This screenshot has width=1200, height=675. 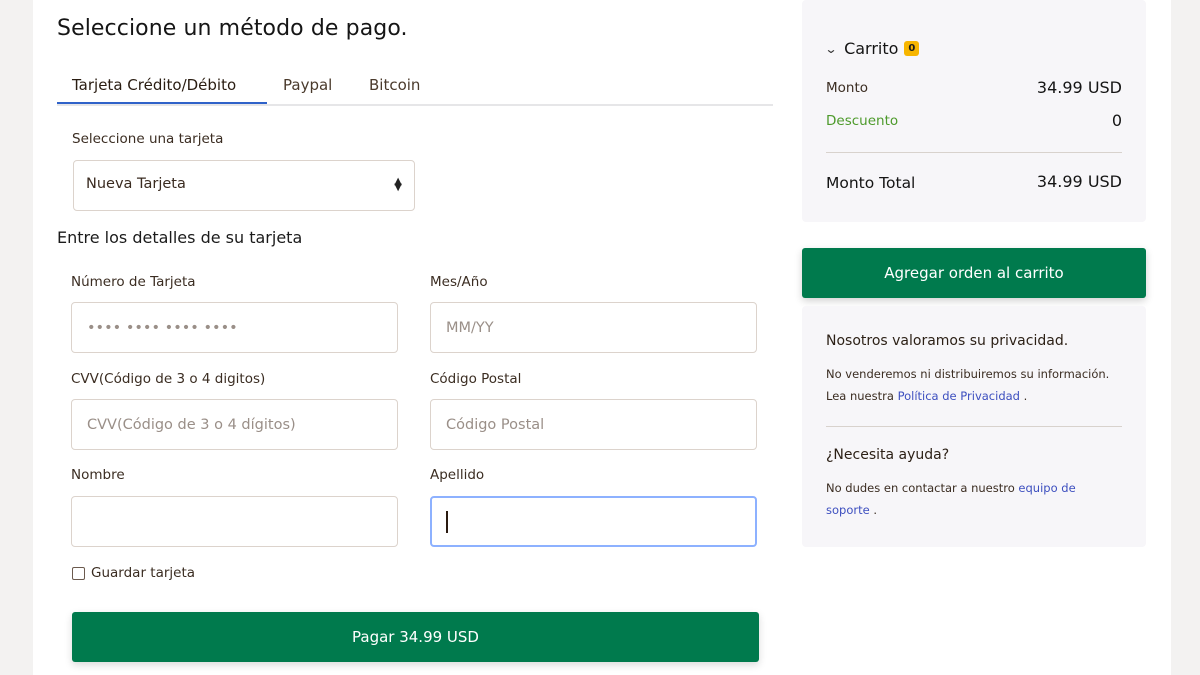 What do you see at coordinates (1047, 488) in the screenshot?
I see `support-link-part1: equipo de` at bounding box center [1047, 488].